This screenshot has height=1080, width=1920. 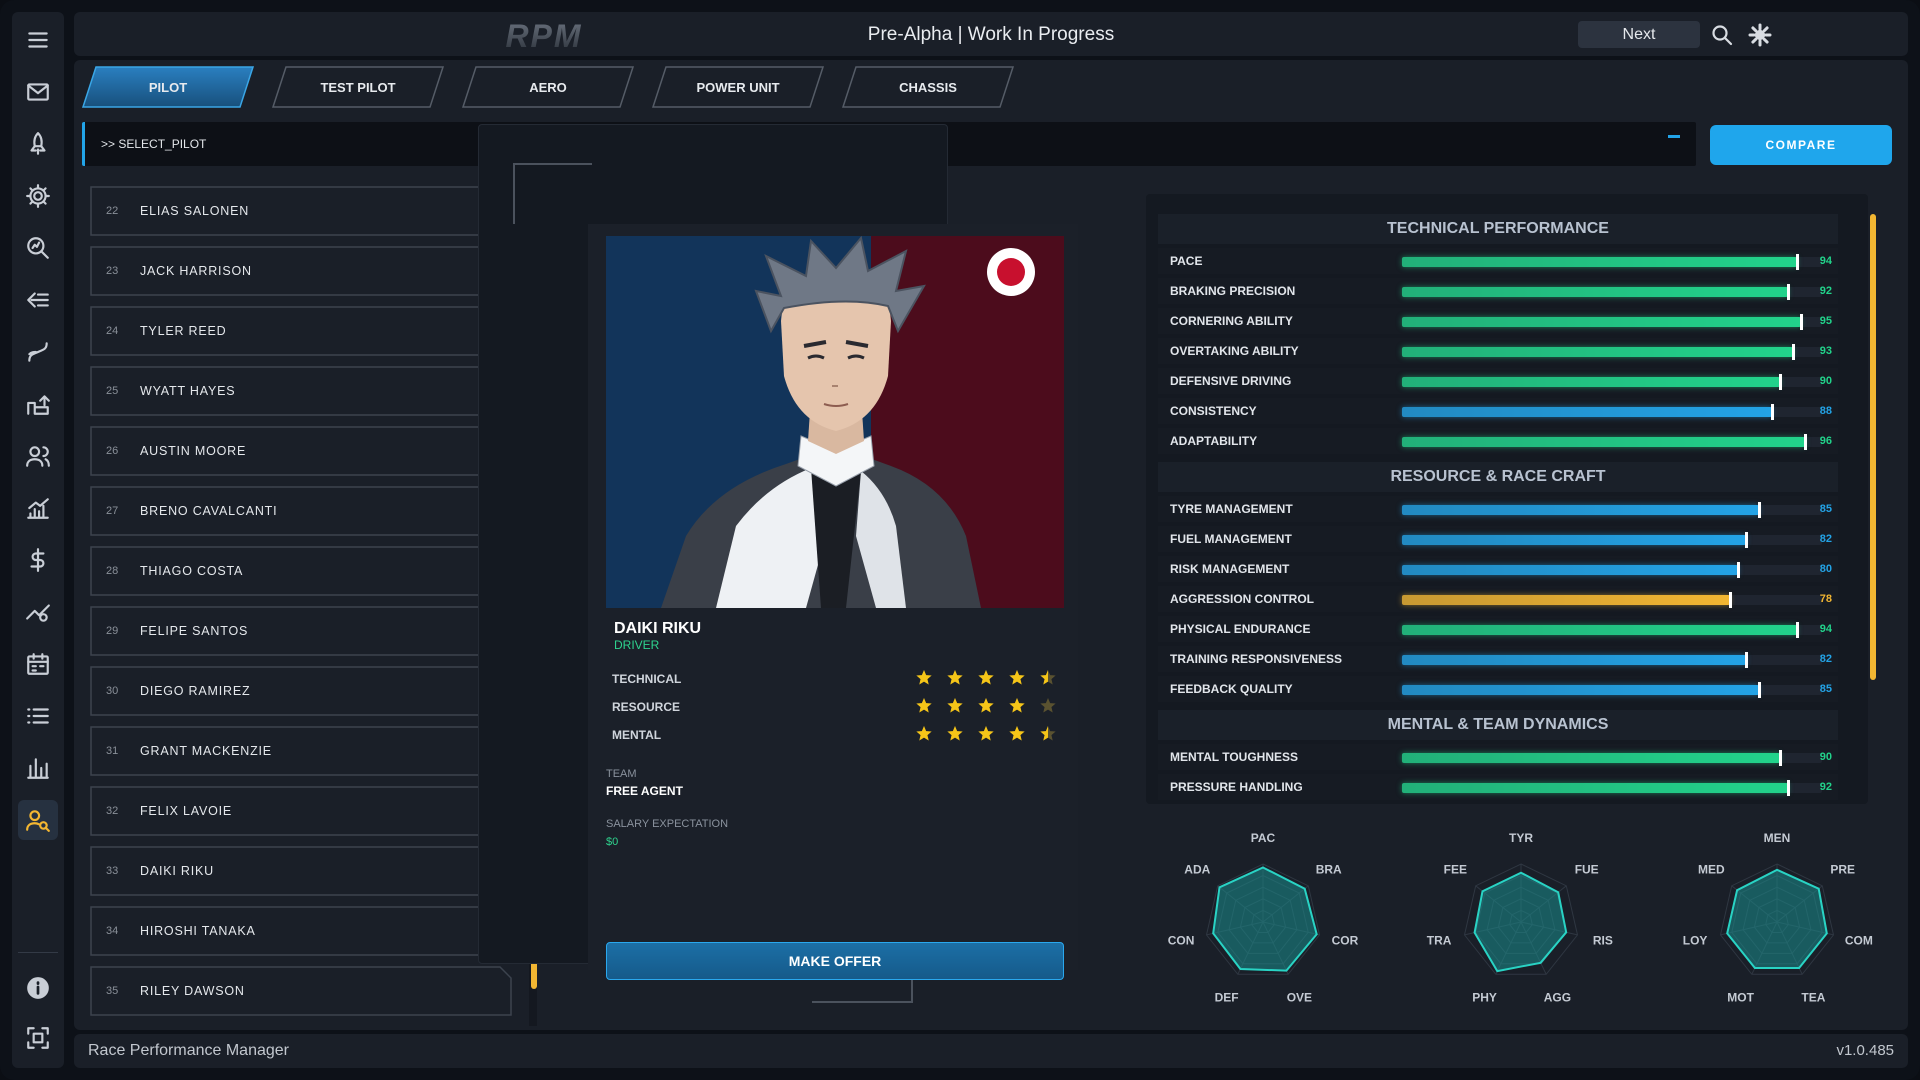 What do you see at coordinates (38, 456) in the screenshot?
I see `people-icon` at bounding box center [38, 456].